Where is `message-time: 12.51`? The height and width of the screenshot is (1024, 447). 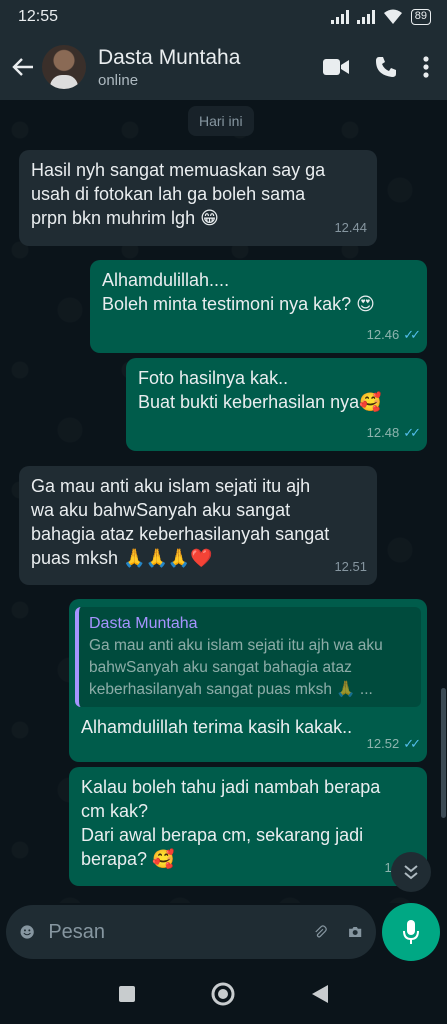
message-time: 12.51 is located at coordinates (350, 566).